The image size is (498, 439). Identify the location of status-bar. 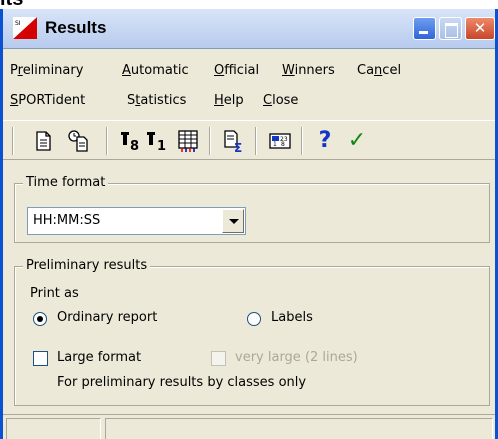
(249, 426).